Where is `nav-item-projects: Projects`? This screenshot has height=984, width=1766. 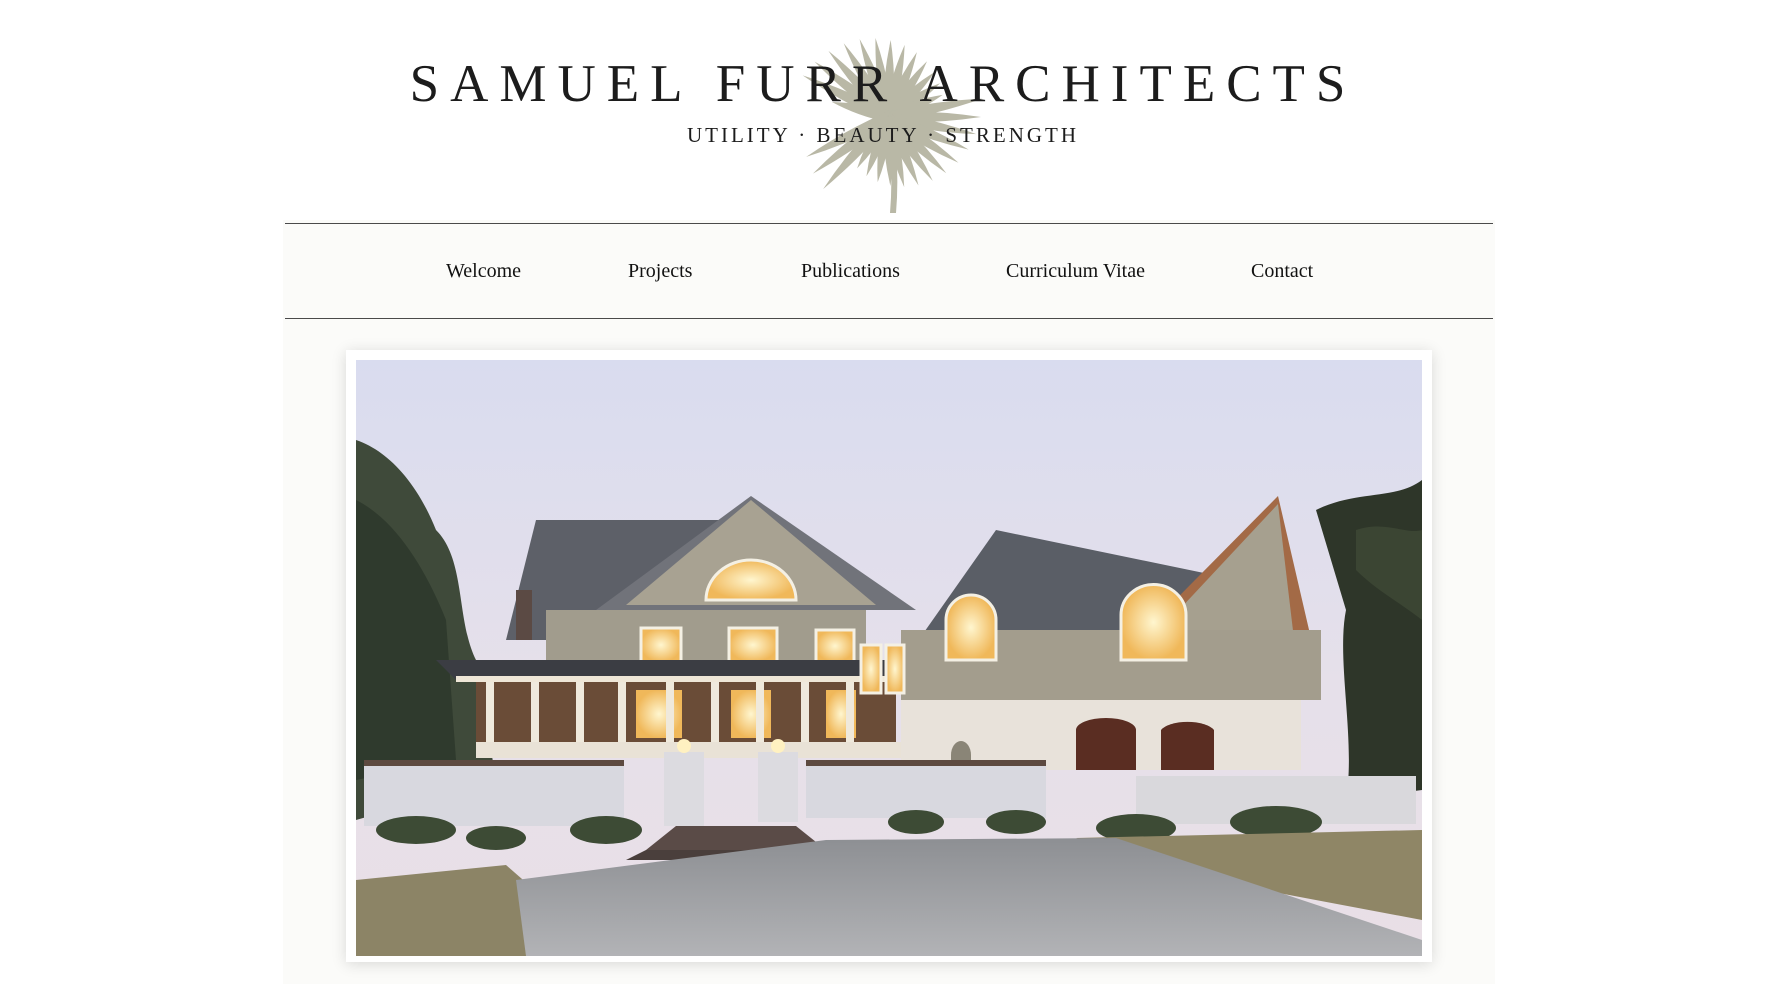
nav-item-projects: Projects is located at coordinates (660, 271).